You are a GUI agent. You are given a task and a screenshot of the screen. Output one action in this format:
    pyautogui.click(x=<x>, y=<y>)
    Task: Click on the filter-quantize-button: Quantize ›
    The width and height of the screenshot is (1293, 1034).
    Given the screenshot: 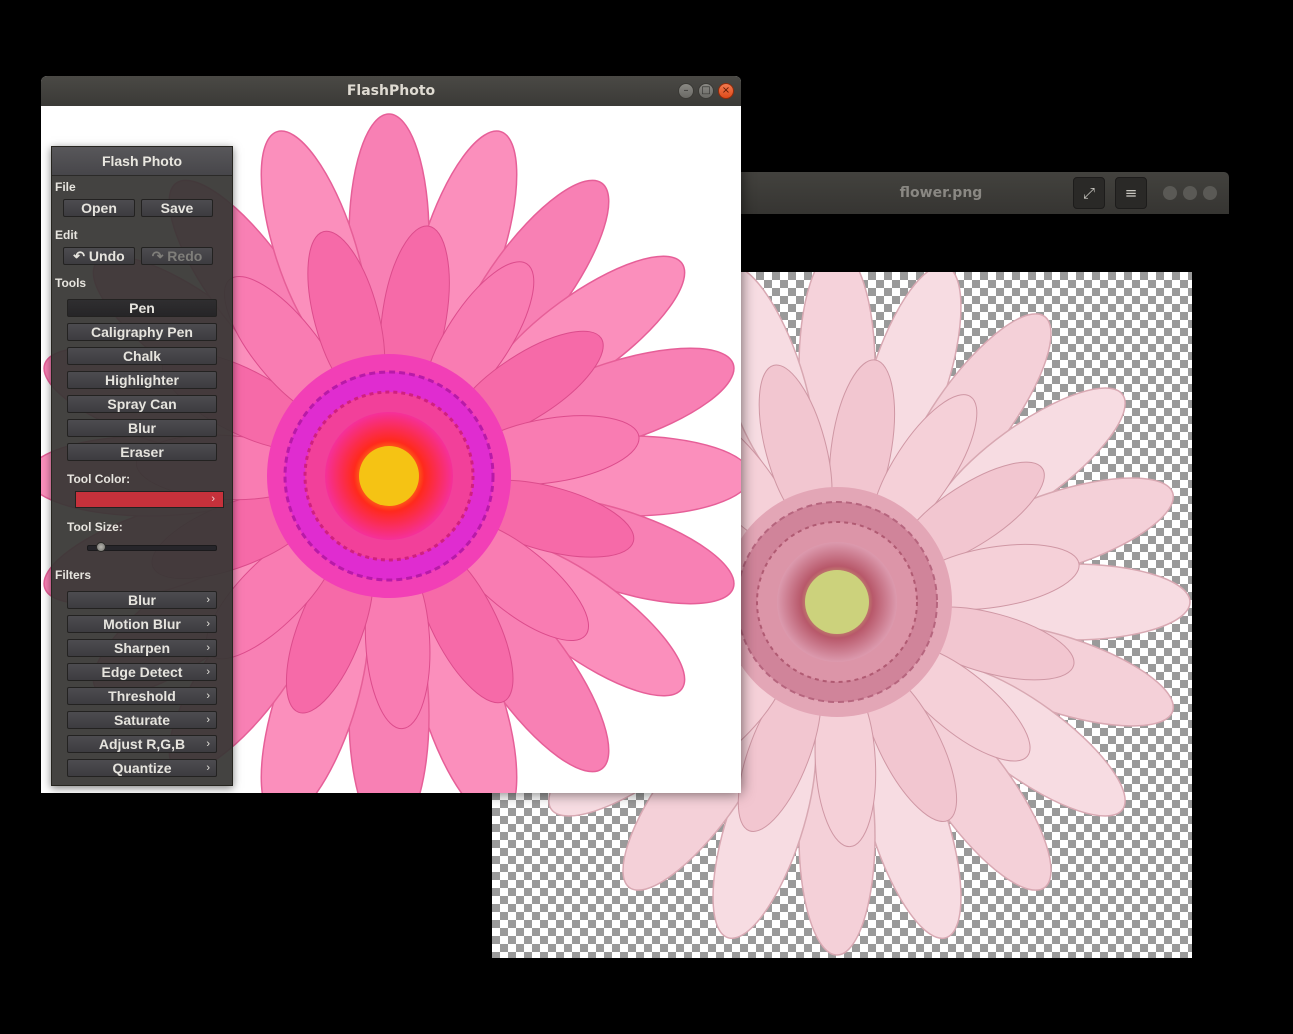 What is the action you would take?
    pyautogui.click(x=142, y=768)
    